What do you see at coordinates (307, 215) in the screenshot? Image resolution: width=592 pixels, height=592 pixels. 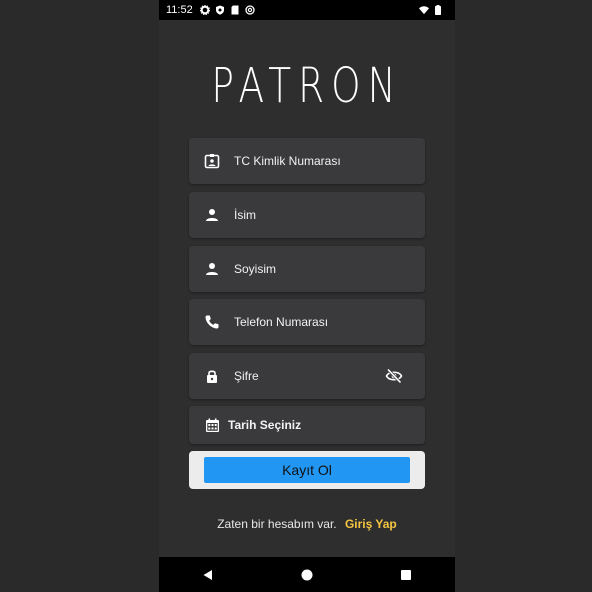 I see `isim-input: İsim` at bounding box center [307, 215].